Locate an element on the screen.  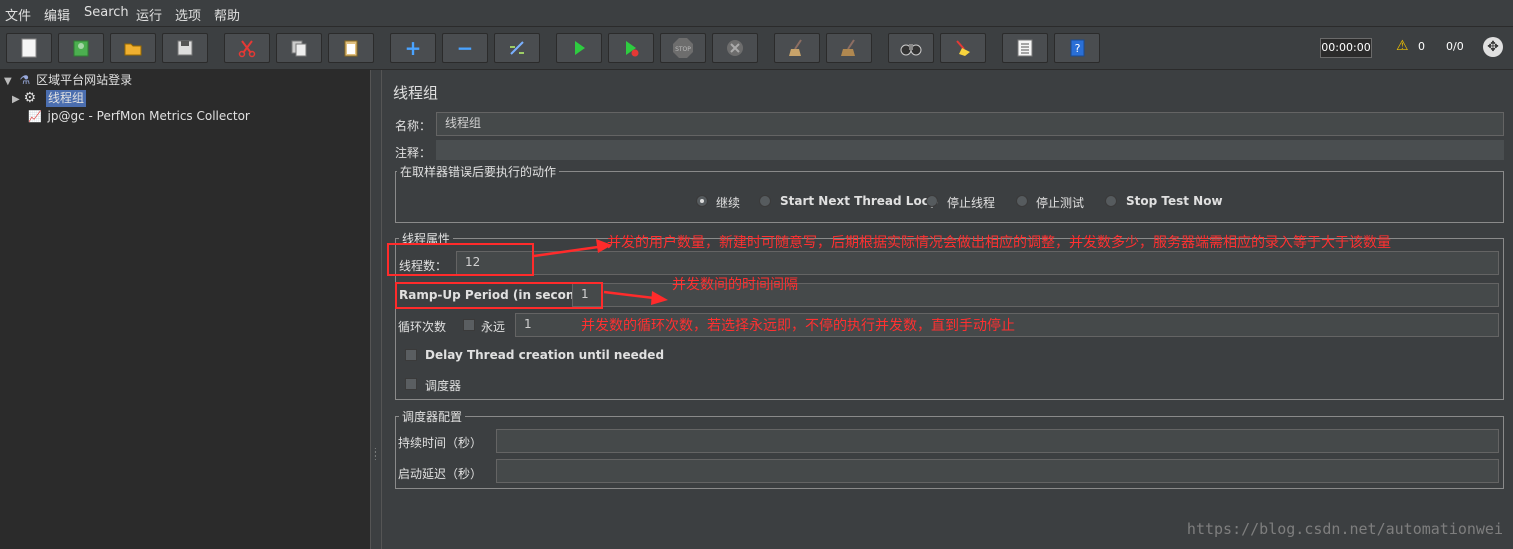
threads-arrow-icon is located at coordinates (572, 248).